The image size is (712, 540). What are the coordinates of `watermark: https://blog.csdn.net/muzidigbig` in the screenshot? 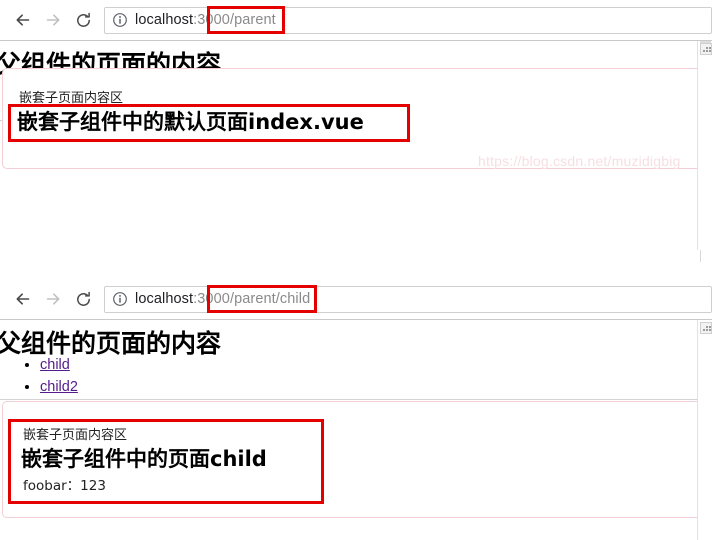 It's located at (579, 161).